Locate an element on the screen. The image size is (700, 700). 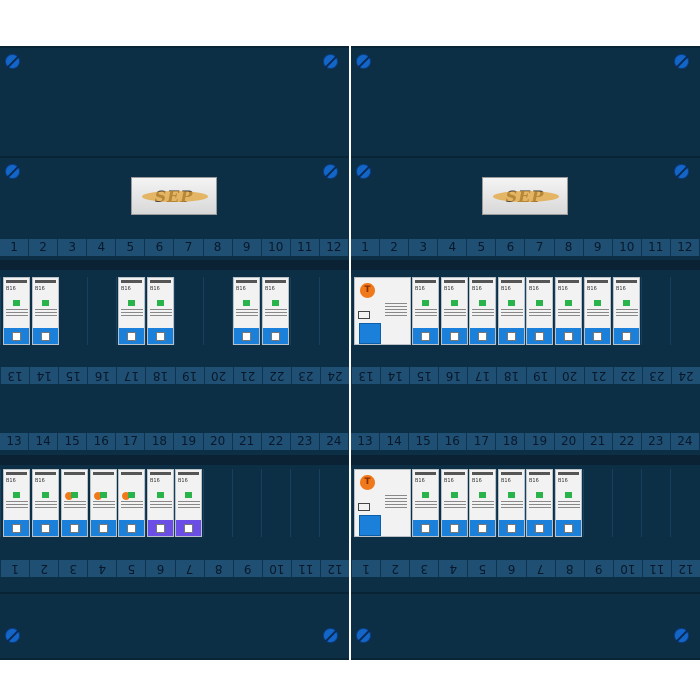
bottom-cover is located at coordinates (174, 626).